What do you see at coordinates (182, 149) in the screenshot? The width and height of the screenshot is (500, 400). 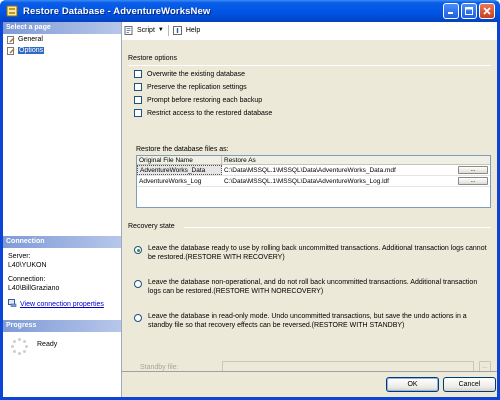 I see `restore-files-label: Restore the database files as:` at bounding box center [182, 149].